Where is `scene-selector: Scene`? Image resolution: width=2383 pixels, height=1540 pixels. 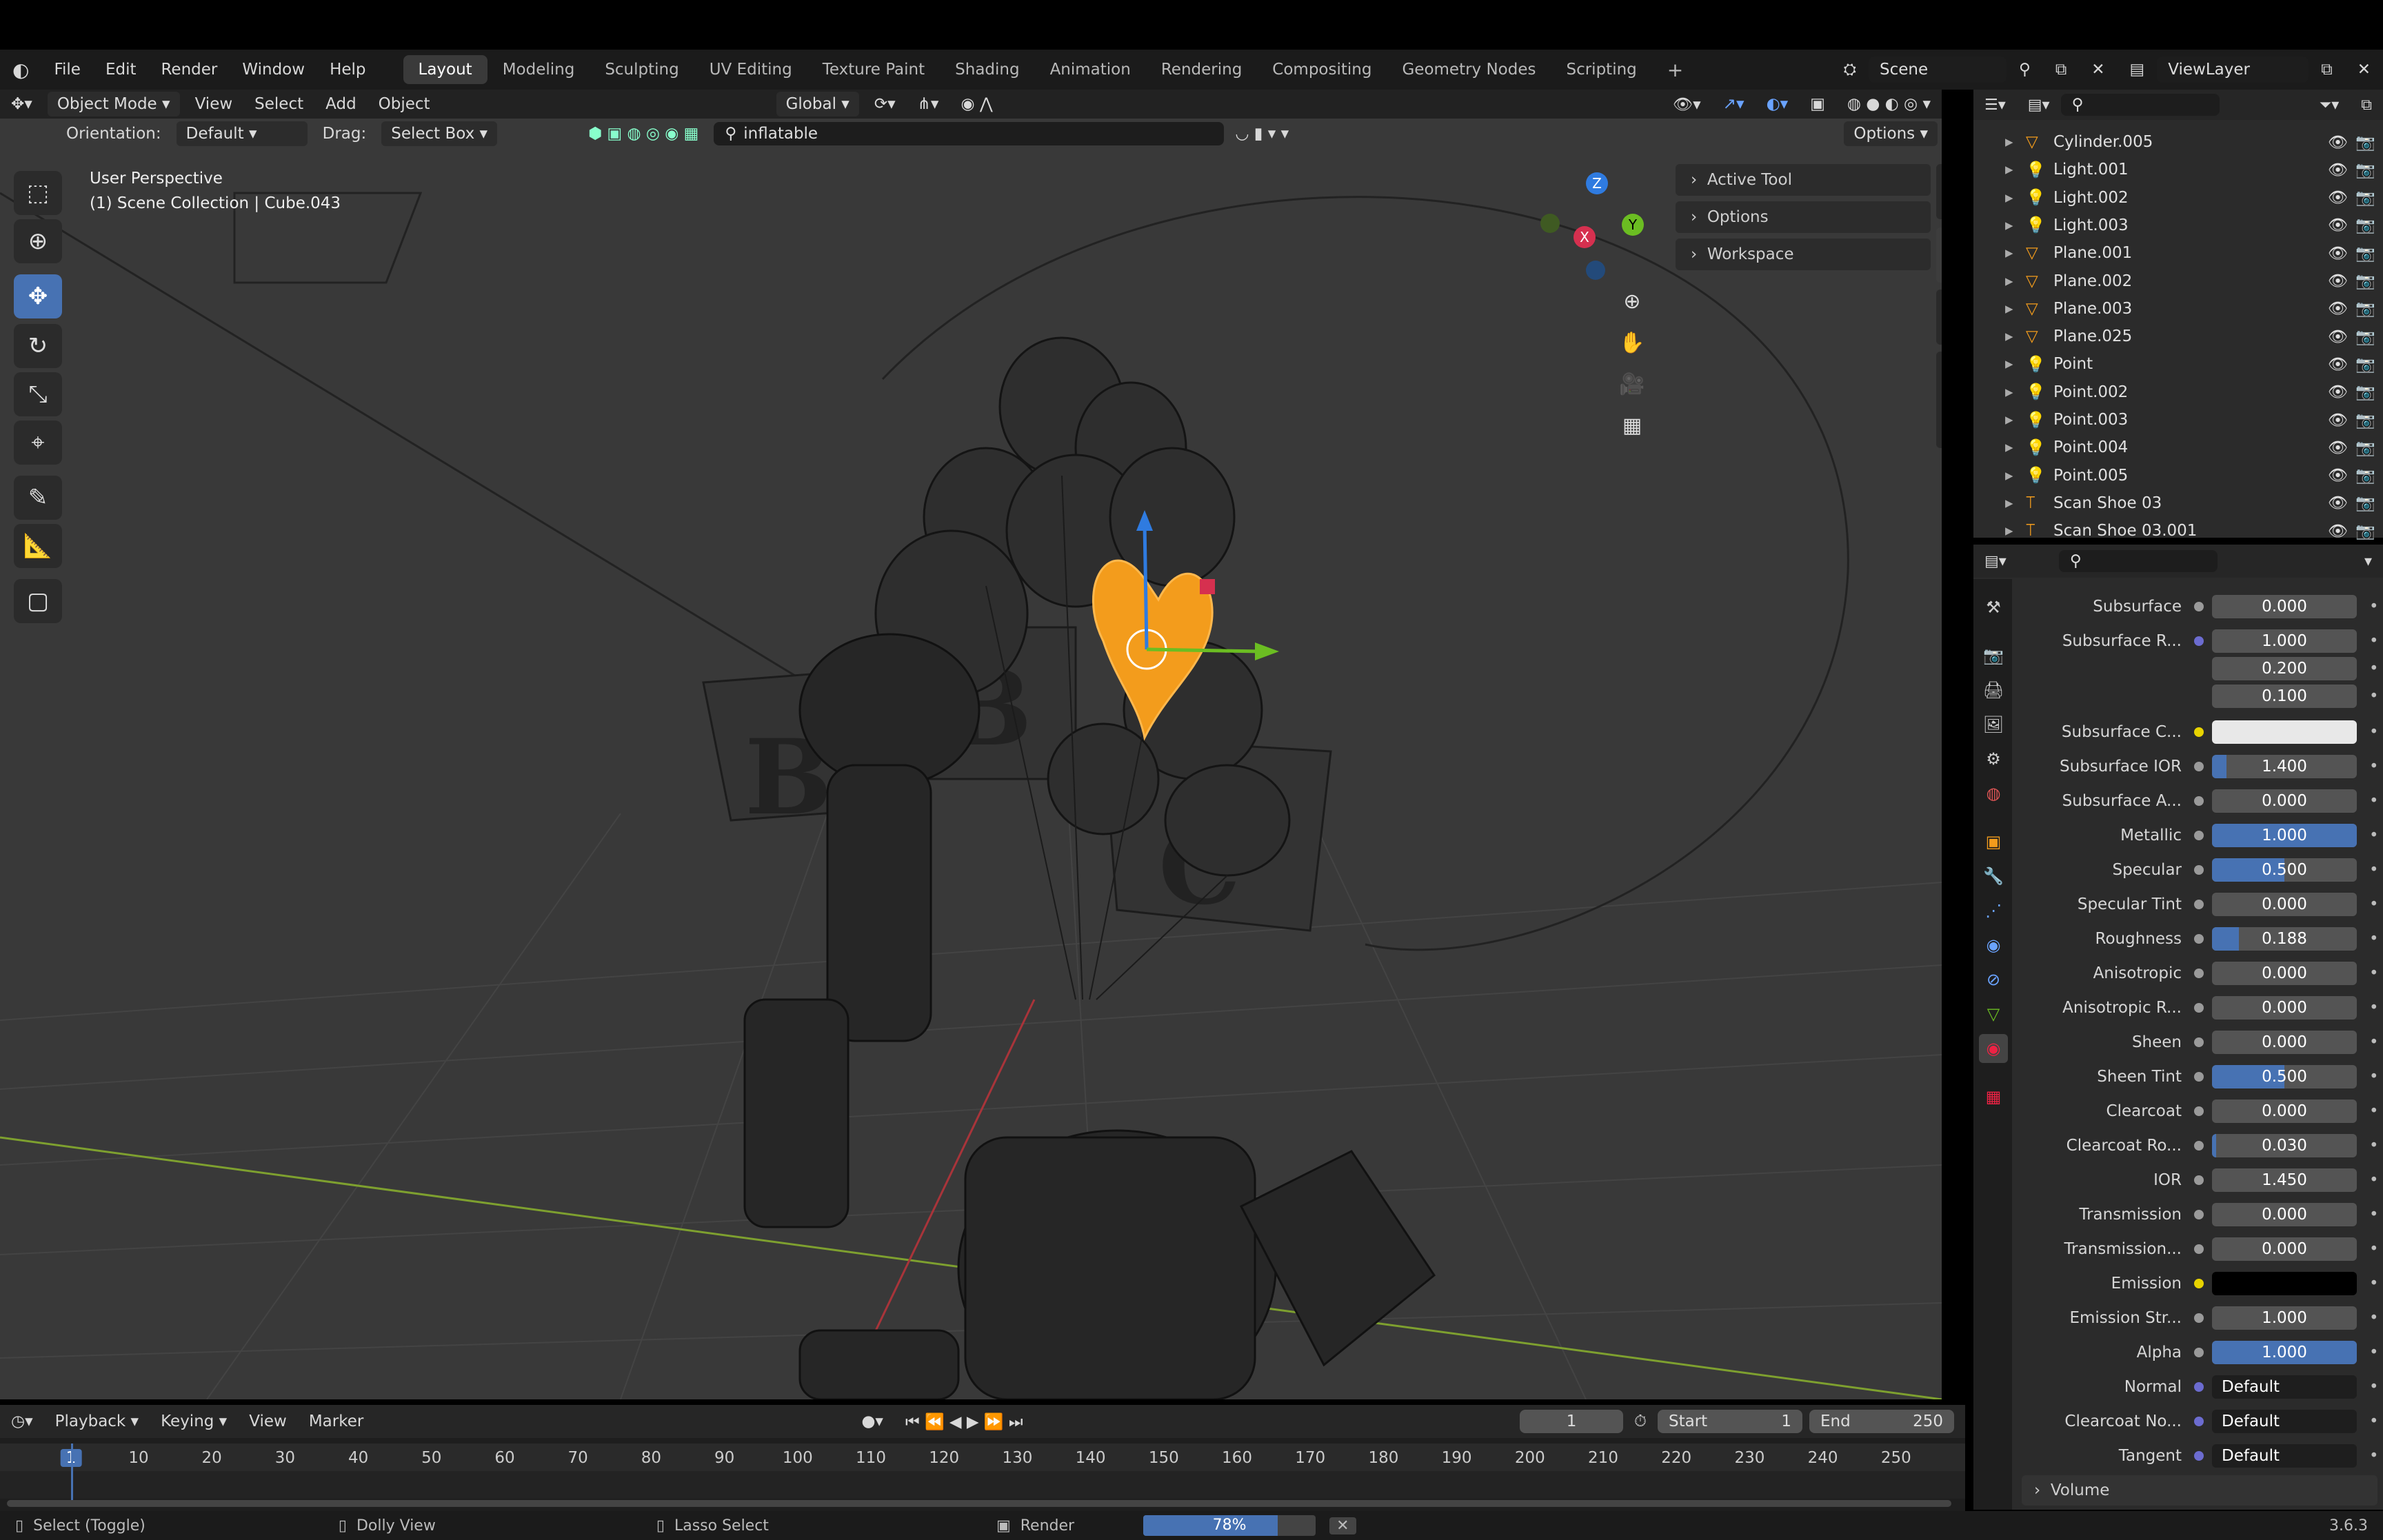
scene-selector: Scene is located at coordinates (1937, 70).